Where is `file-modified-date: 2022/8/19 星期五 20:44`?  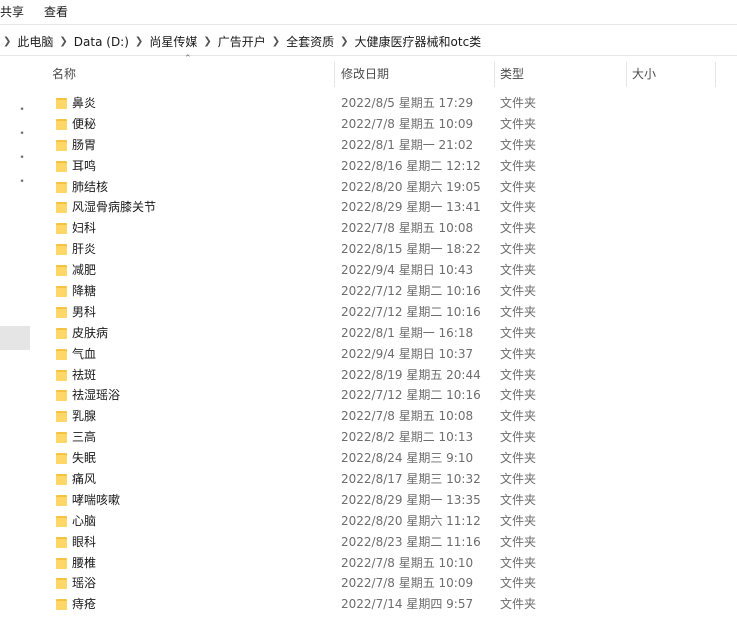
file-modified-date: 2022/8/19 星期五 20:44 is located at coordinates (411, 374).